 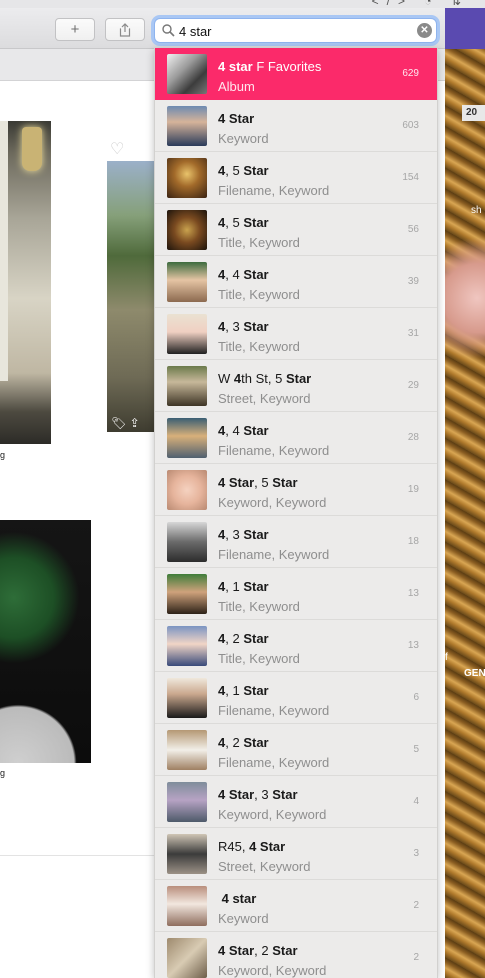 I want to click on suggestion-row: 4, 5 Star Title, Keyword 56, so click(x=296, y=230).